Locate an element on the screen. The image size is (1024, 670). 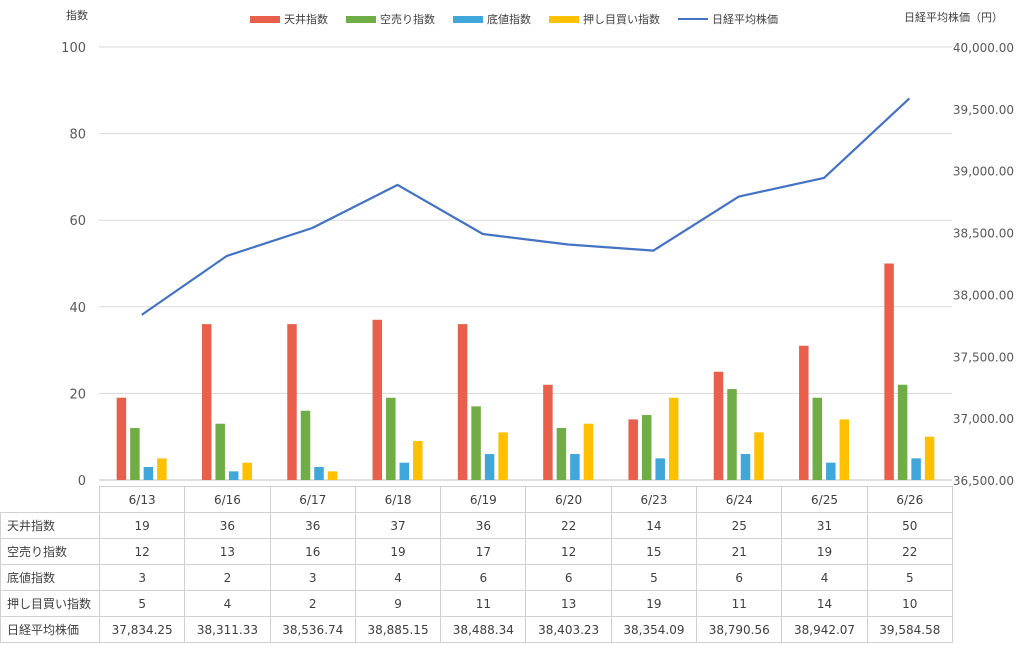
y-tick-label: 80 is located at coordinates (77, 135).